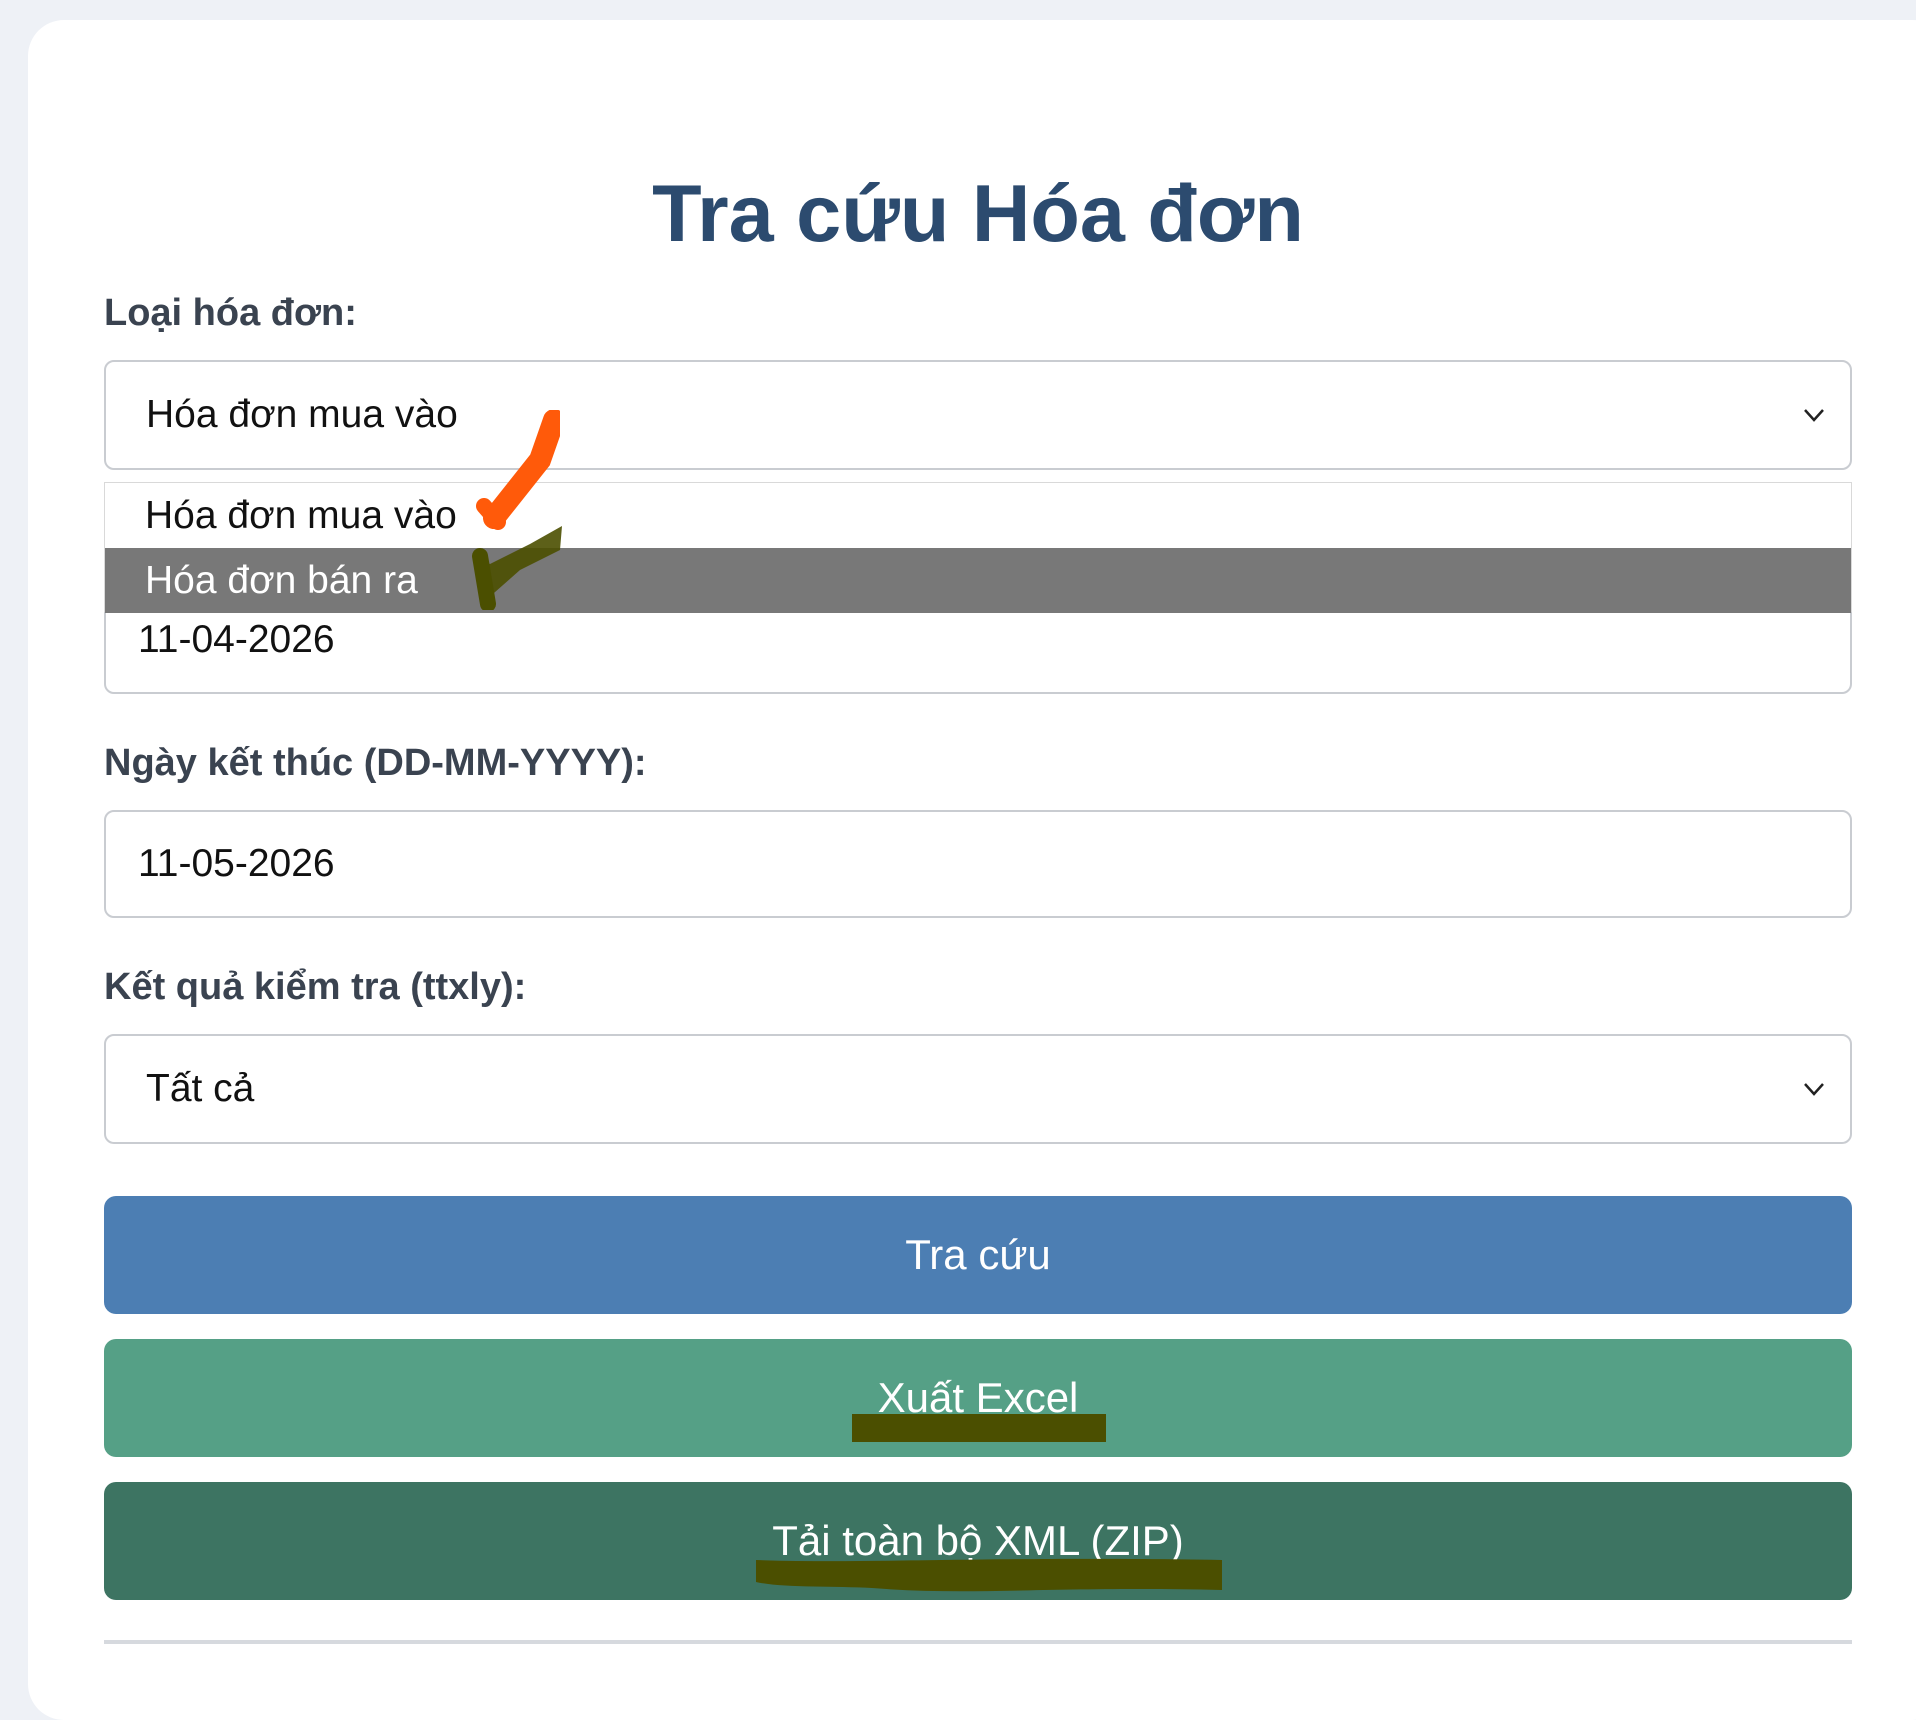 Image resolution: width=1916 pixels, height=1720 pixels. What do you see at coordinates (978, 515) in the screenshot?
I see `dropdown-option-purchase: Hóa đơn mua vào` at bounding box center [978, 515].